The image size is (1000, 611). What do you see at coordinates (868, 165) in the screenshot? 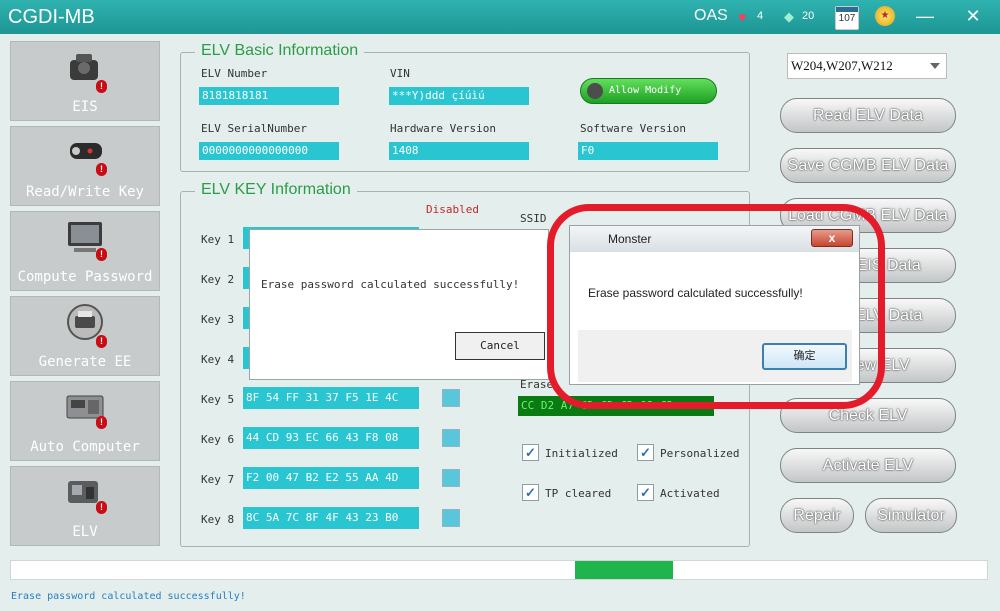
I see `save-cgmb-elv-data-button: Save CGMB ELV Data` at bounding box center [868, 165].